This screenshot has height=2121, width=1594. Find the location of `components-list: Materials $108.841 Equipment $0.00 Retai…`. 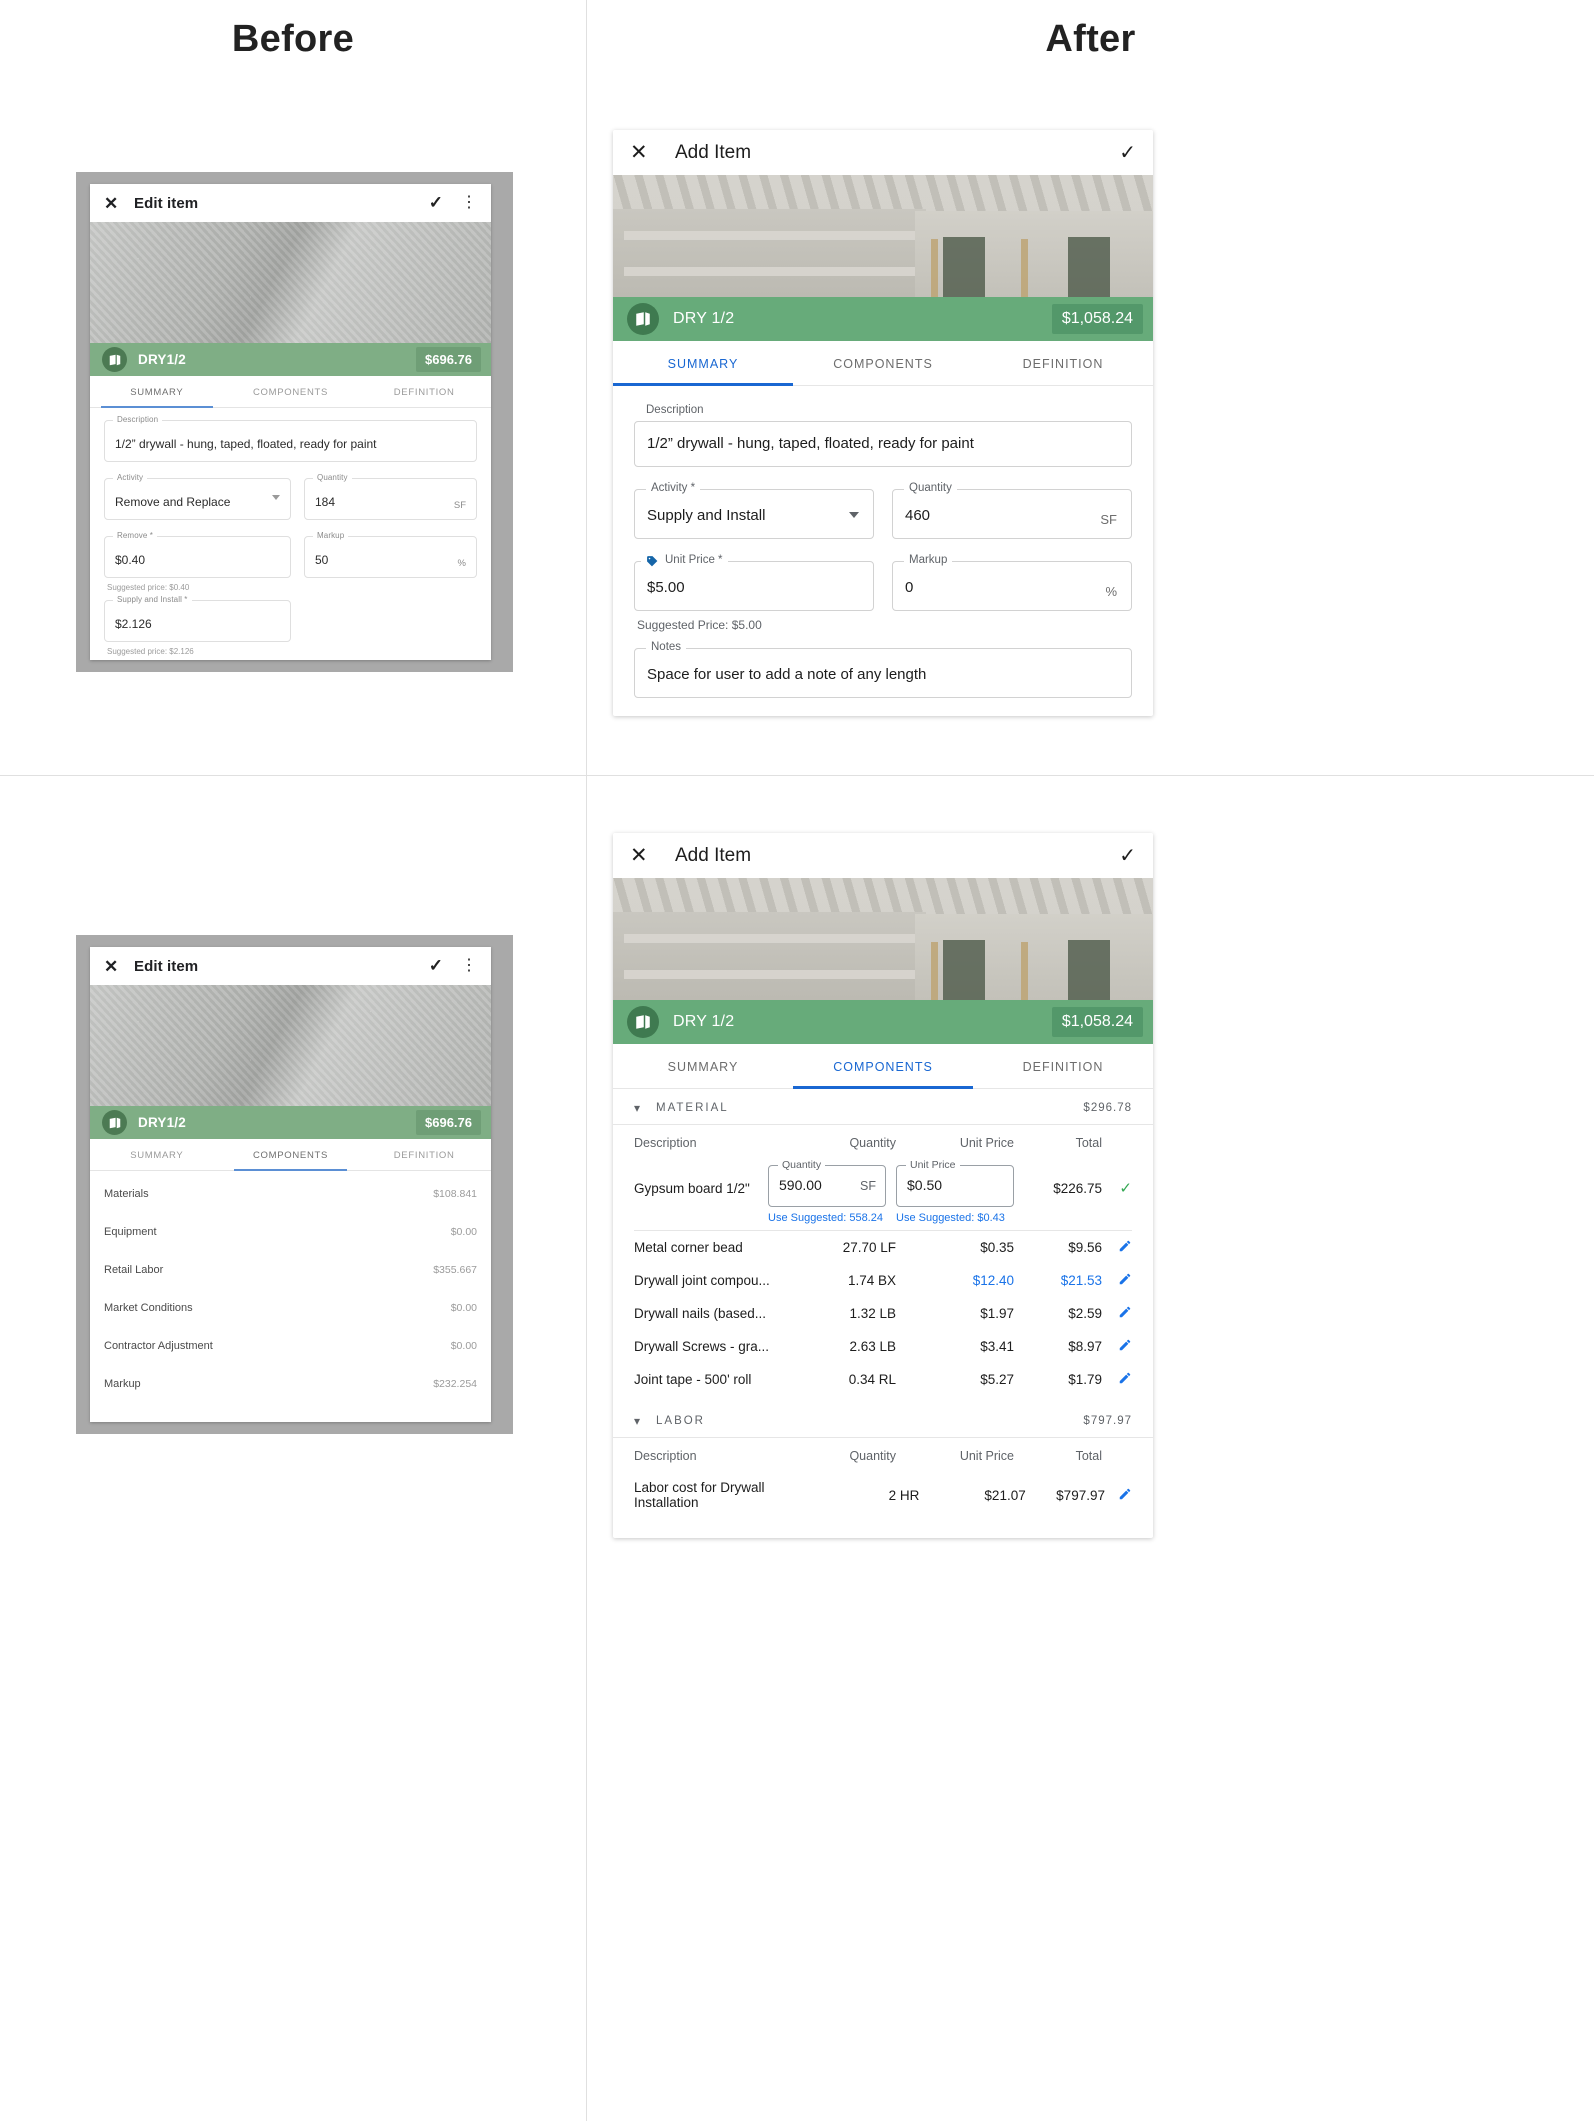

components-list: Materials $108.841 Equipment $0.00 Retai… is located at coordinates (290, 1287).